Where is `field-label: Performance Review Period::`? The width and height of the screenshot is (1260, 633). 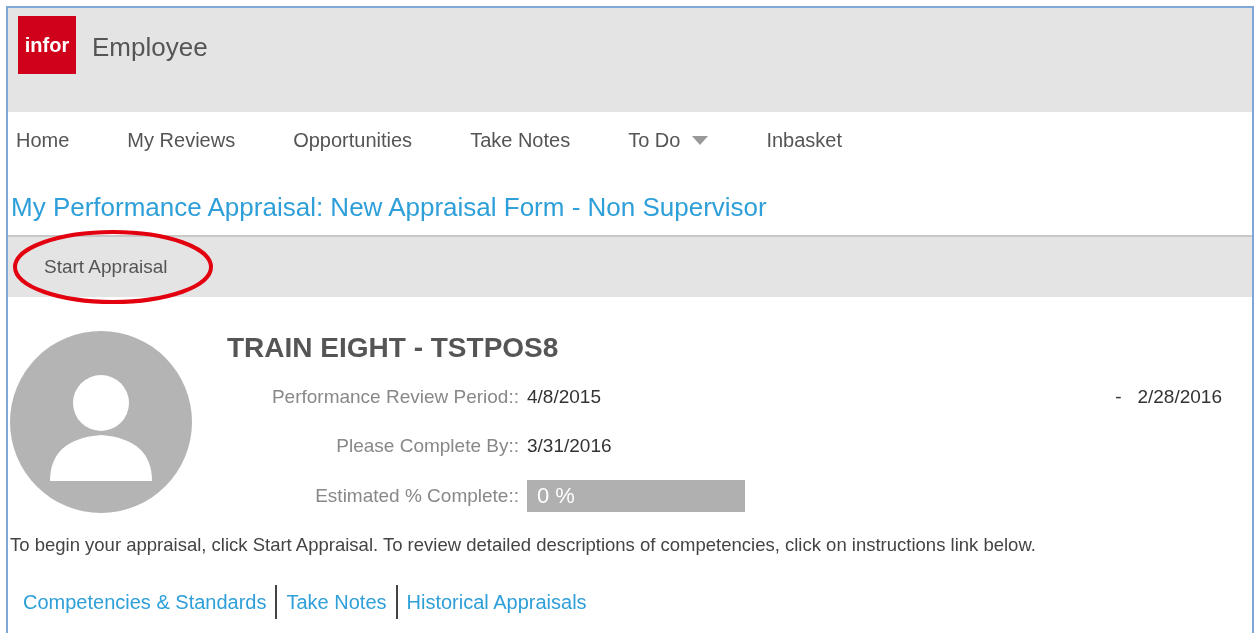 field-label: Performance Review Period:: is located at coordinates (395, 397).